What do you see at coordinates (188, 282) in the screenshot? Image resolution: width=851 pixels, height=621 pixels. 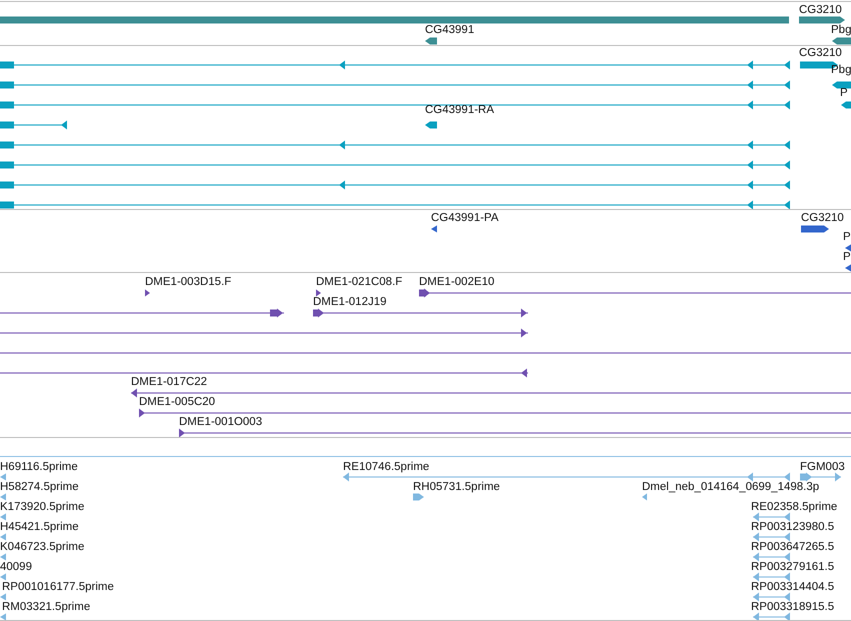 I see `feature-label: DME1-003D15.F` at bounding box center [188, 282].